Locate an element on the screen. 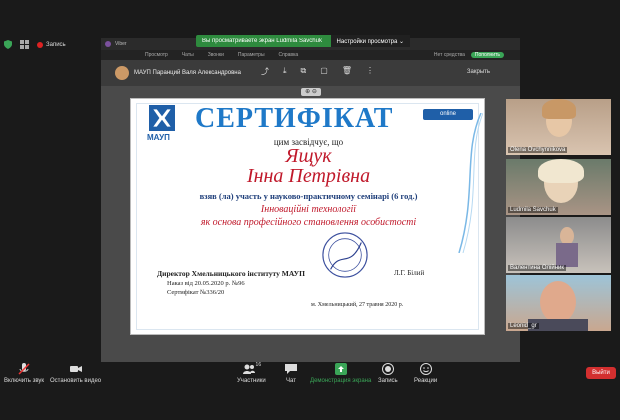  stamp-seal-icon is located at coordinates (345, 255).